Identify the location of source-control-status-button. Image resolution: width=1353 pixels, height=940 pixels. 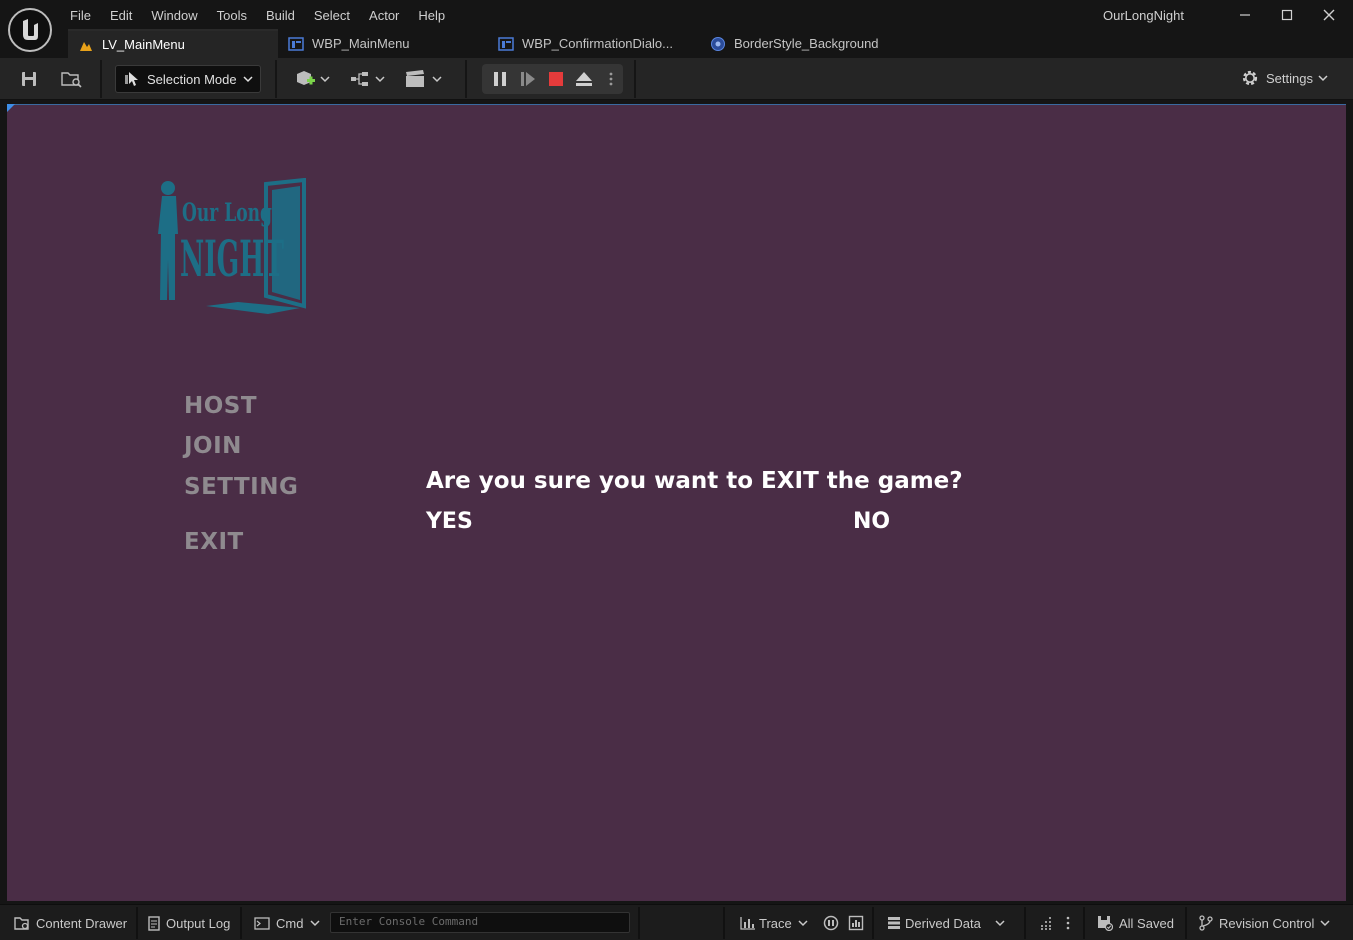
(1046, 922).